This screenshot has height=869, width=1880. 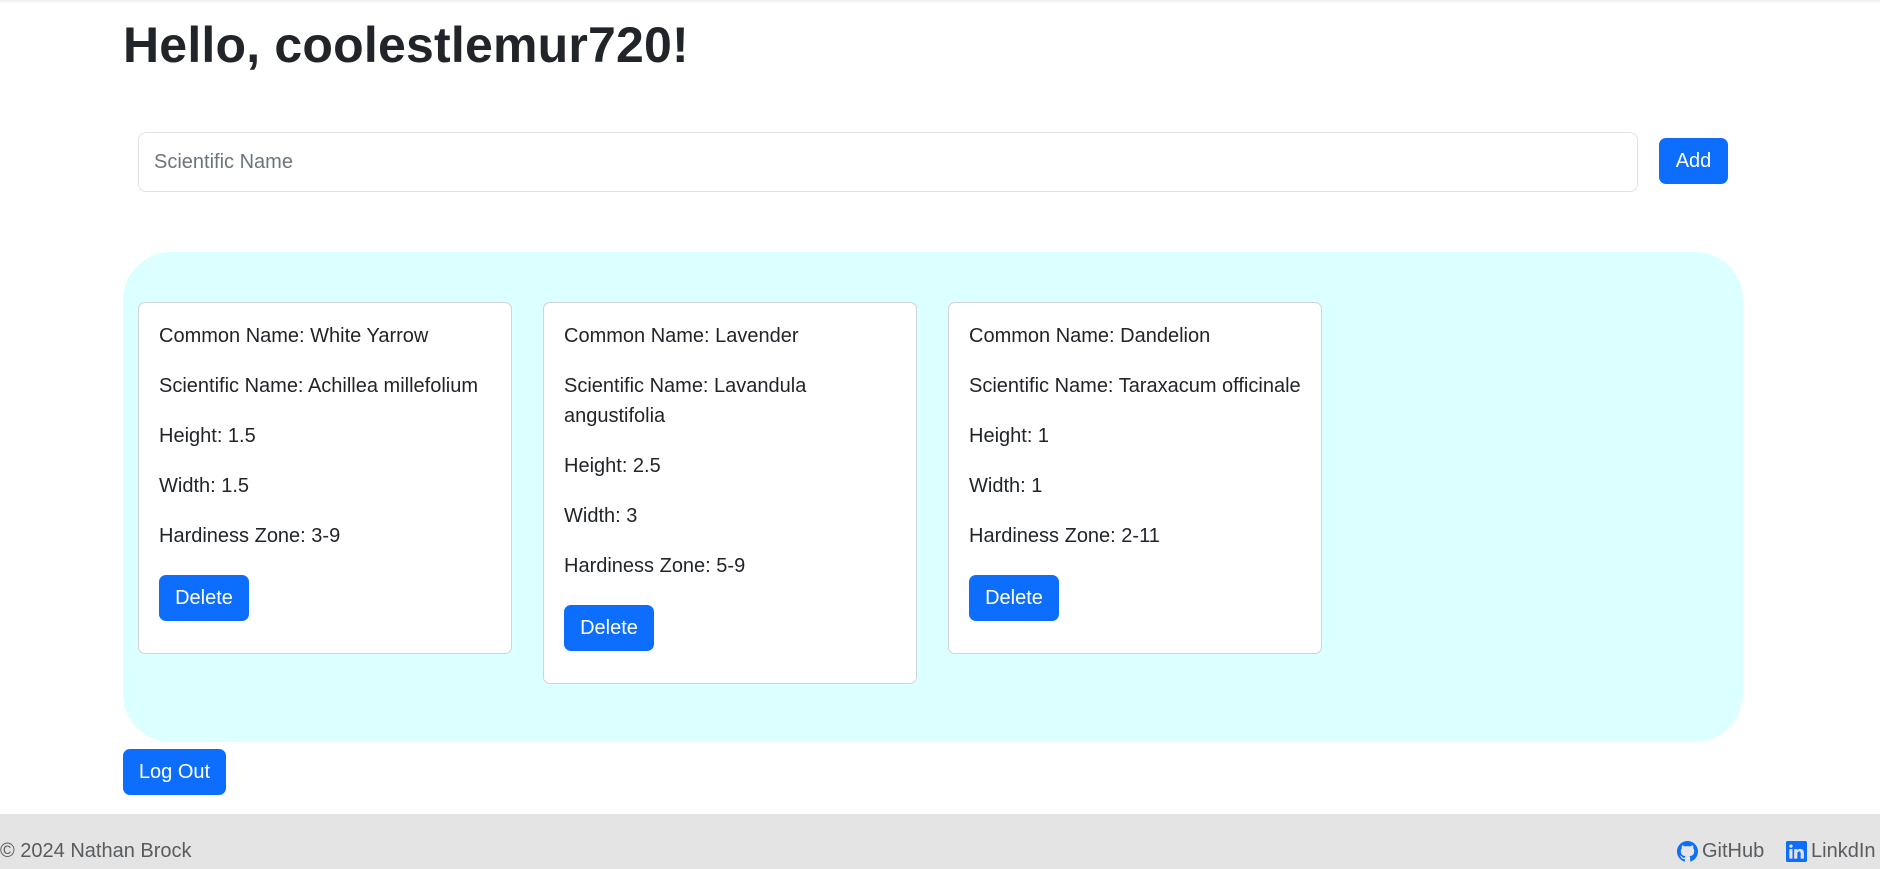 I want to click on height: Height: 2.5, so click(x=612, y=466).